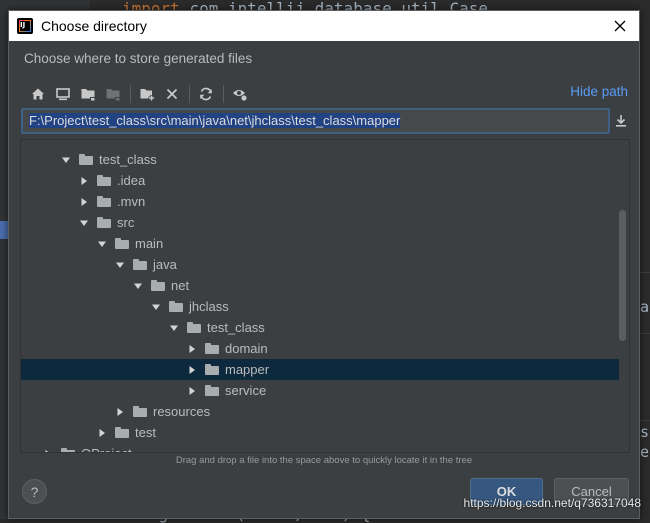 This screenshot has width=650, height=523. Describe the element at coordinates (131, 201) in the screenshot. I see `tree-item-label: .mvn` at that location.